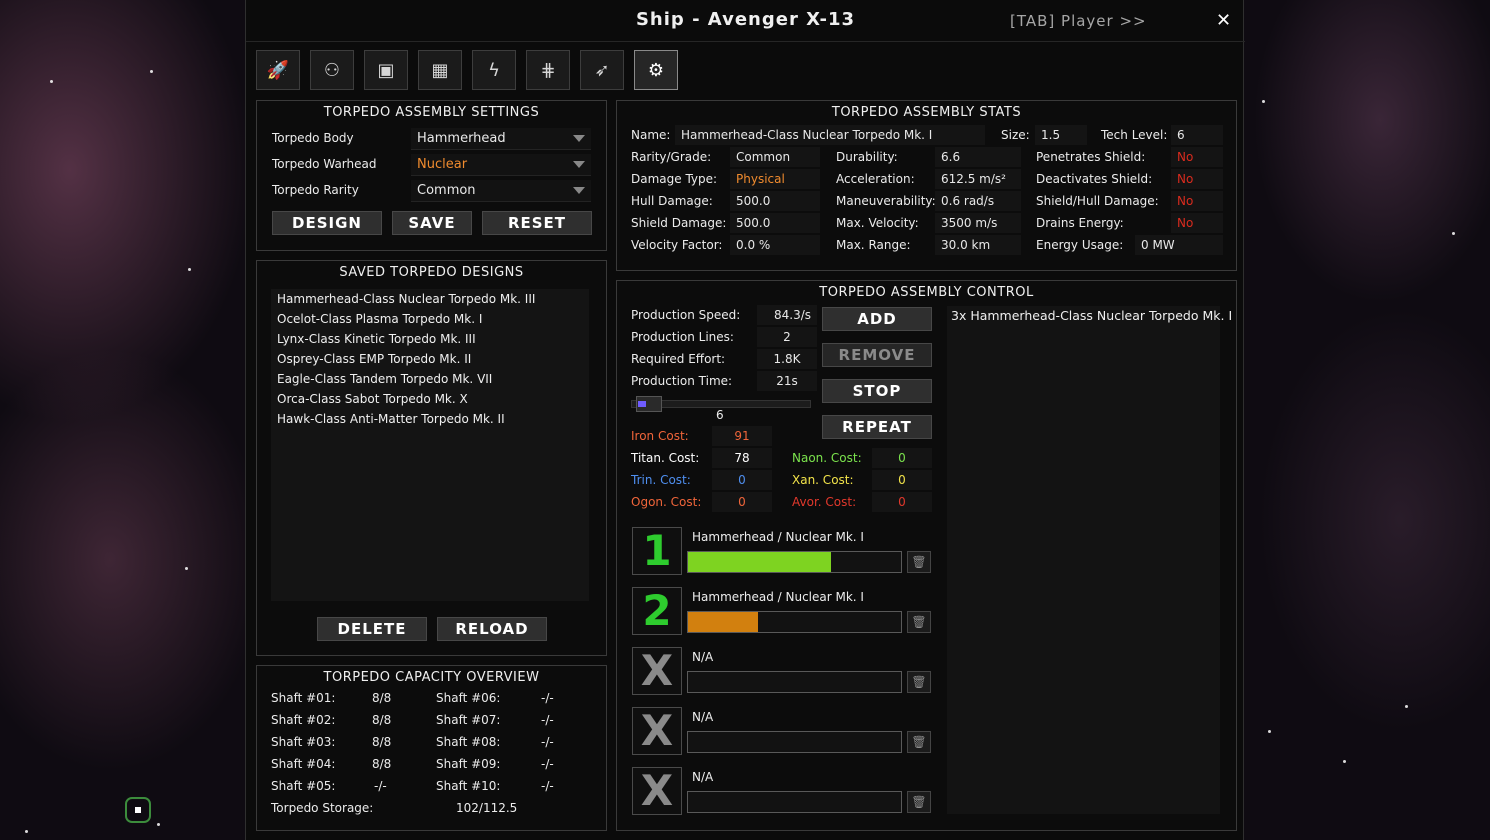 The width and height of the screenshot is (1490, 840). What do you see at coordinates (1223, 20) in the screenshot?
I see `close-icon: ✕` at bounding box center [1223, 20].